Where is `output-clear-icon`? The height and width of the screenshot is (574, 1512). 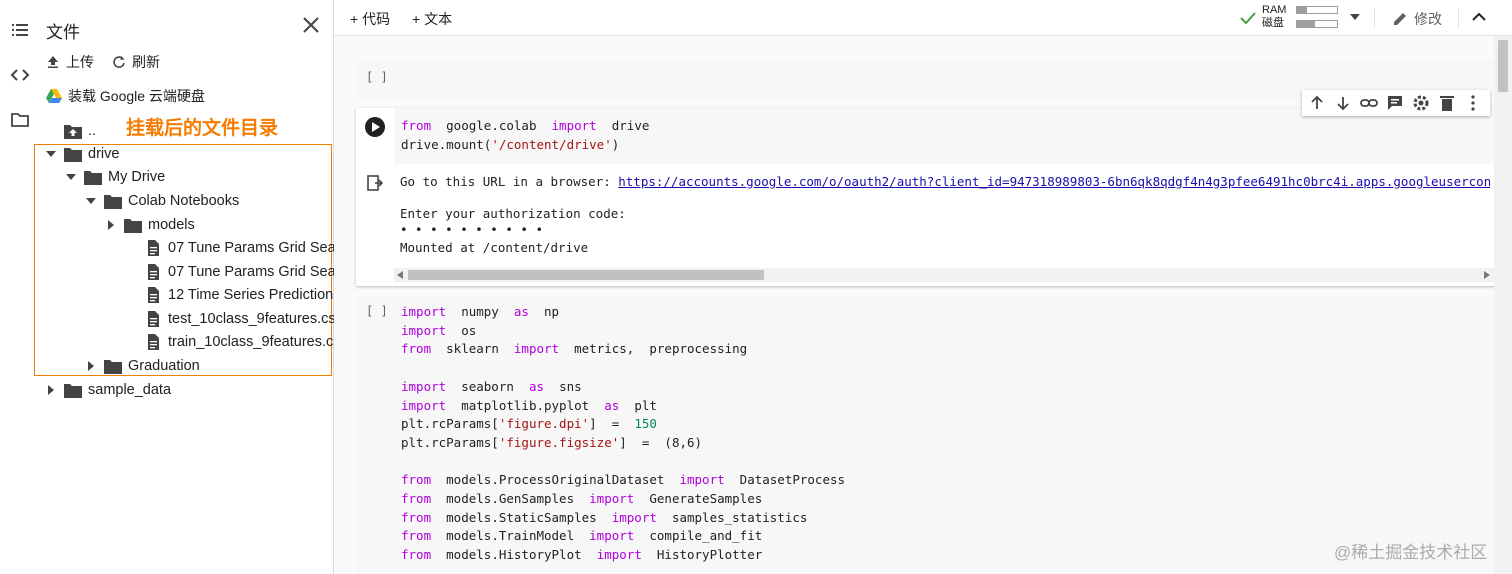 output-clear-icon is located at coordinates (375, 183).